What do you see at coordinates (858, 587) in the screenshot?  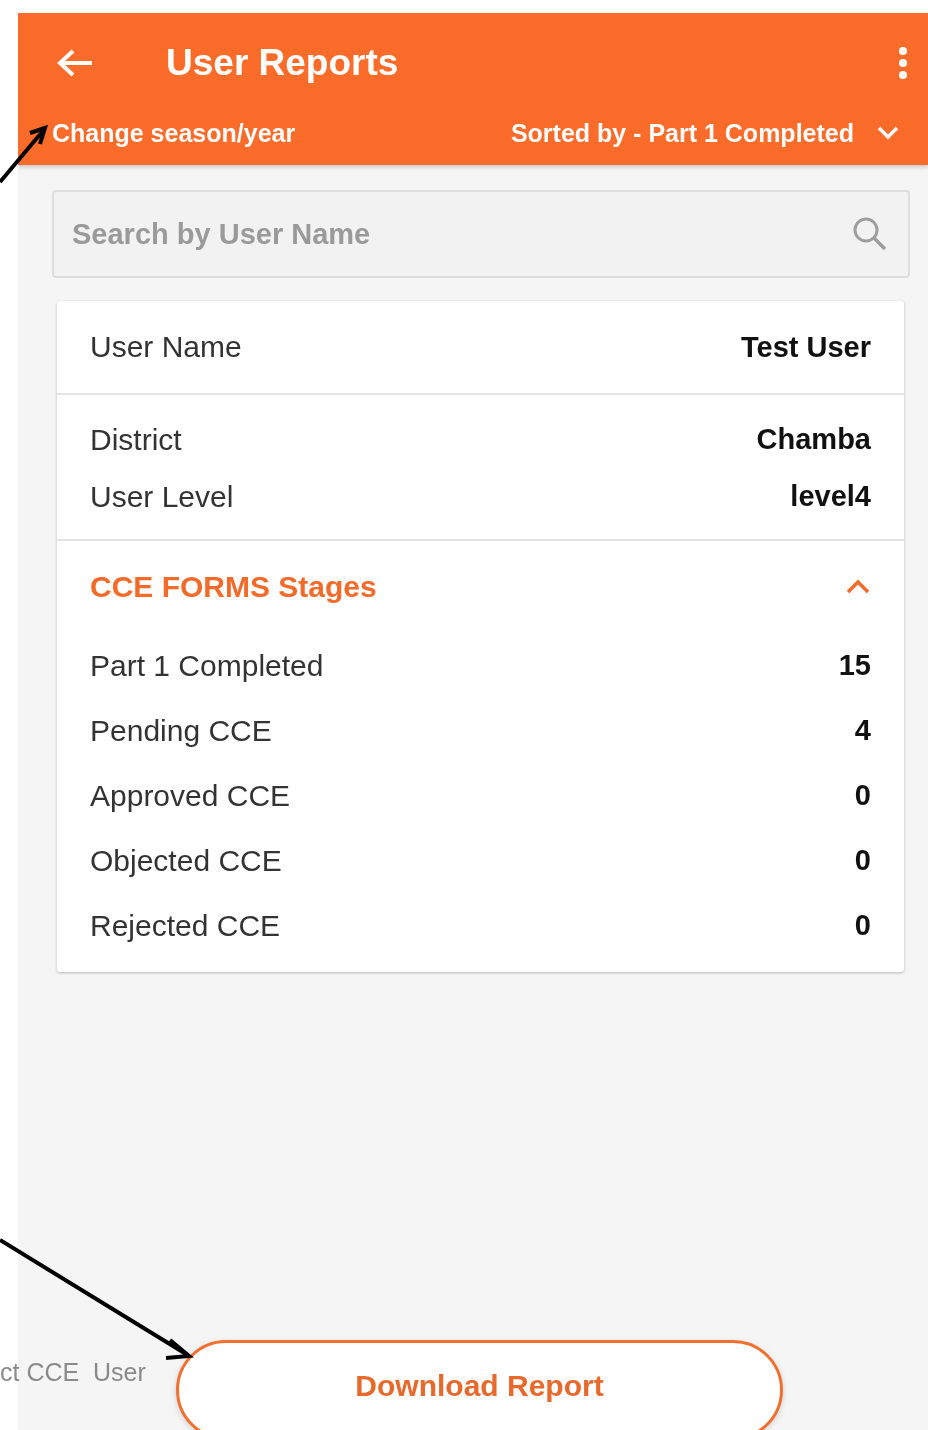 I see `chevron-icon` at bounding box center [858, 587].